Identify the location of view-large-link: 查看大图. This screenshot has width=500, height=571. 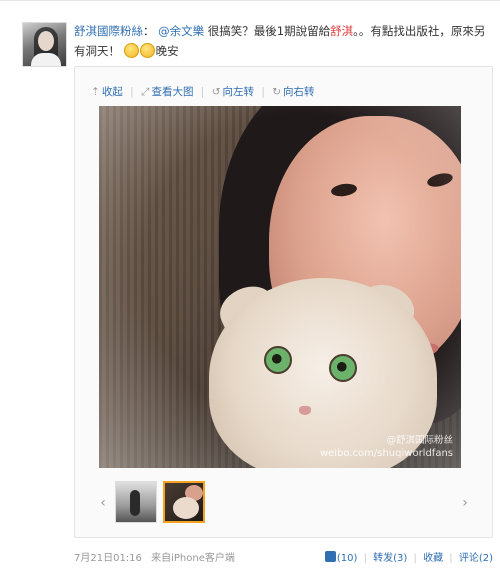
(172, 92).